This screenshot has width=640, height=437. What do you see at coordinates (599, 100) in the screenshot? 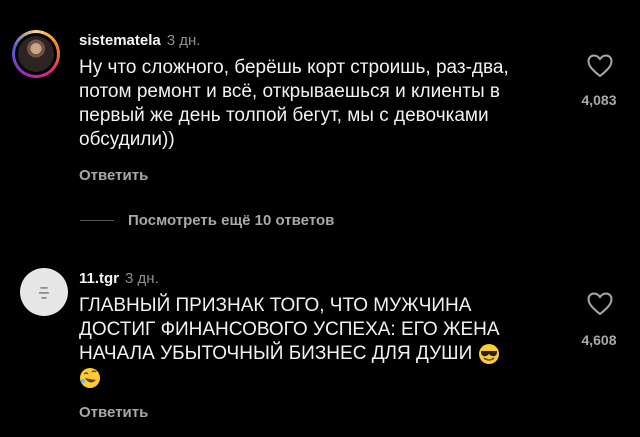
I see `like-count: 4,083` at bounding box center [599, 100].